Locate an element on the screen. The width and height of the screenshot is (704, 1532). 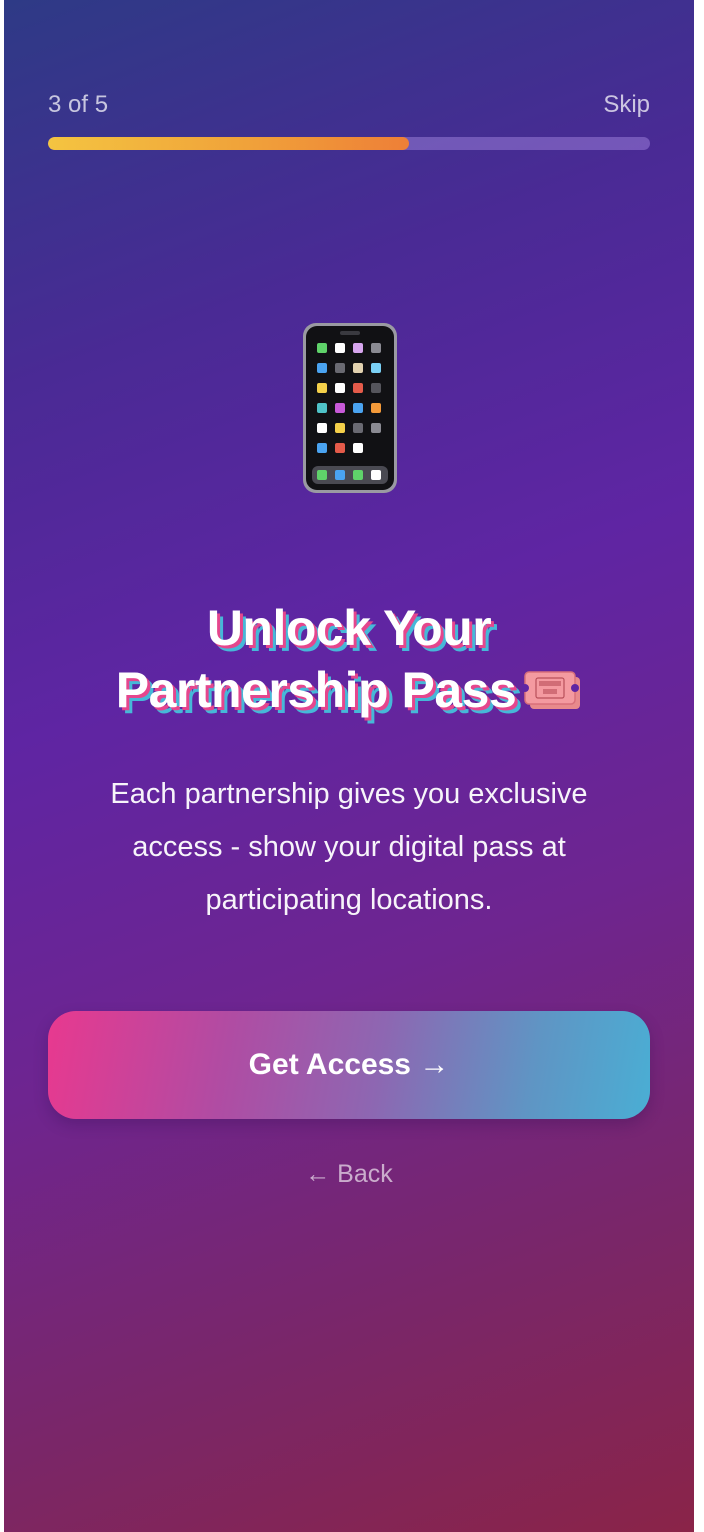
title-line-2: Partnership Pass is located at coordinates (349, 690).